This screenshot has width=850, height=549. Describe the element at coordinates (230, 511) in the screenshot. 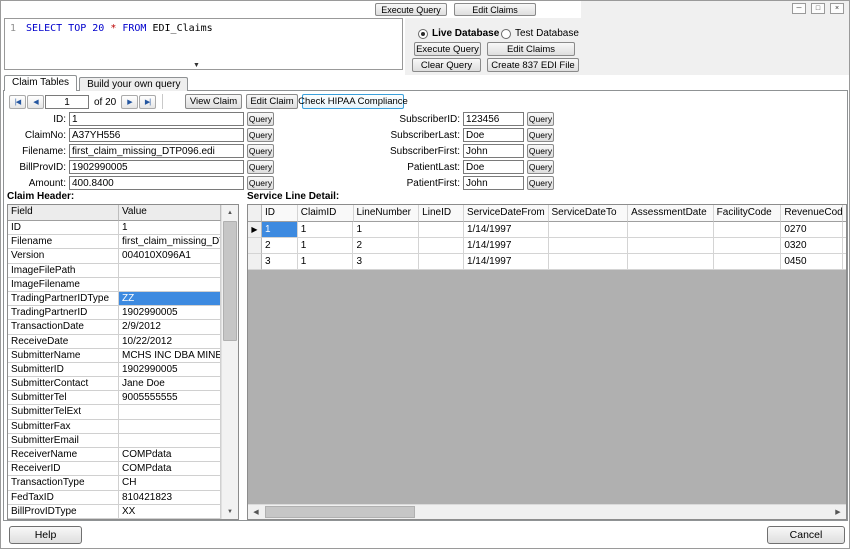

I see `scroll-down-icon: ▼` at that location.